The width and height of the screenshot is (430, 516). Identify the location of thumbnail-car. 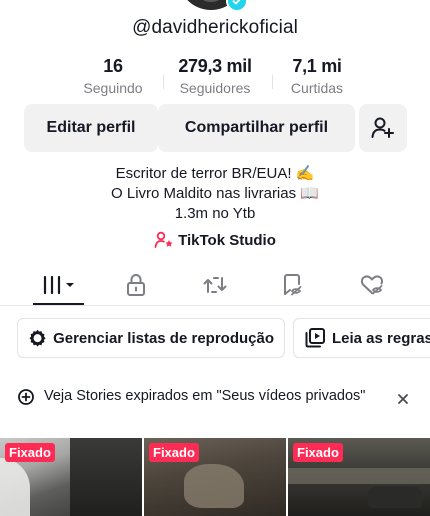
(395, 497).